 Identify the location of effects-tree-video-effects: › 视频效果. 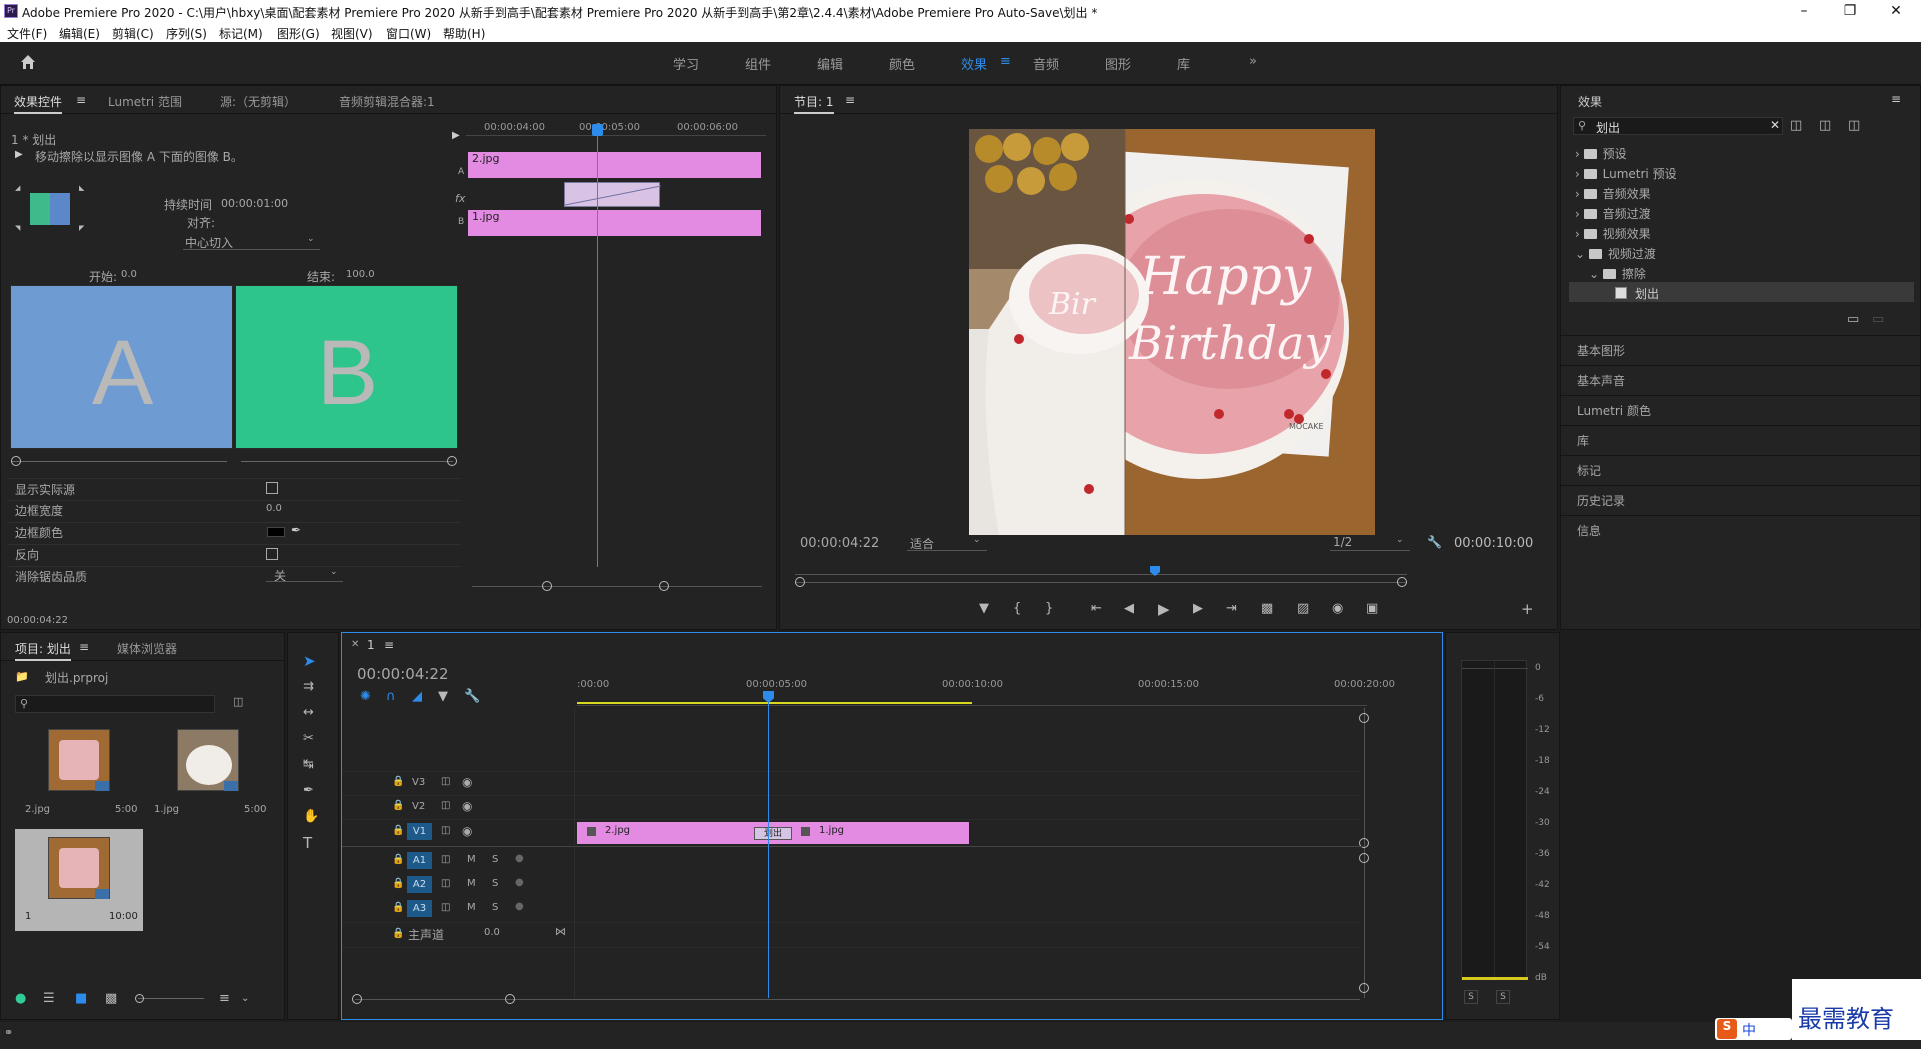
(1613, 233).